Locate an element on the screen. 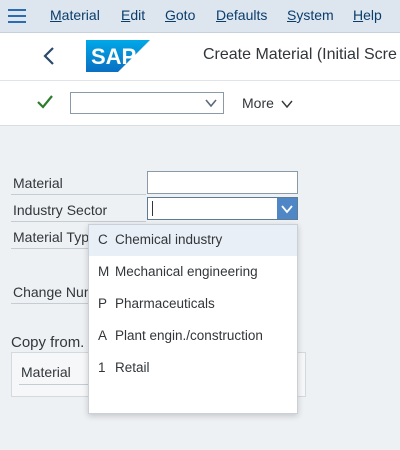 Image resolution: width=400 pixels, height=450 pixels. sap-logo: SAP is located at coordinates (118, 57).